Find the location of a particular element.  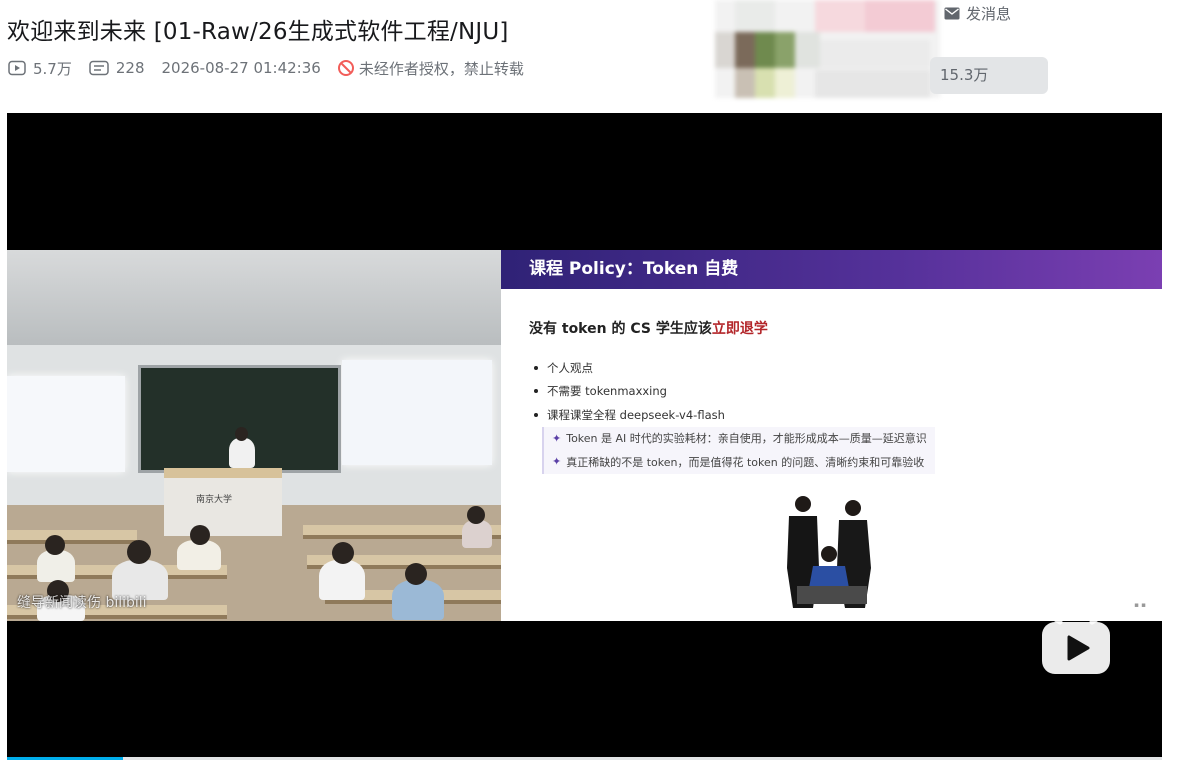

copyright-notice: 未经作者授权，禁止转载 is located at coordinates (430, 68).